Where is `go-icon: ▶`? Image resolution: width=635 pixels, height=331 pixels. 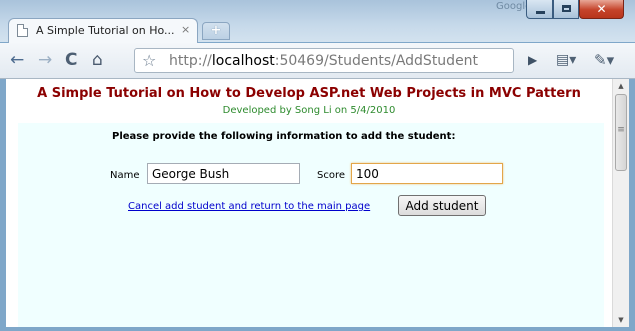 go-icon: ▶ is located at coordinates (532, 60).